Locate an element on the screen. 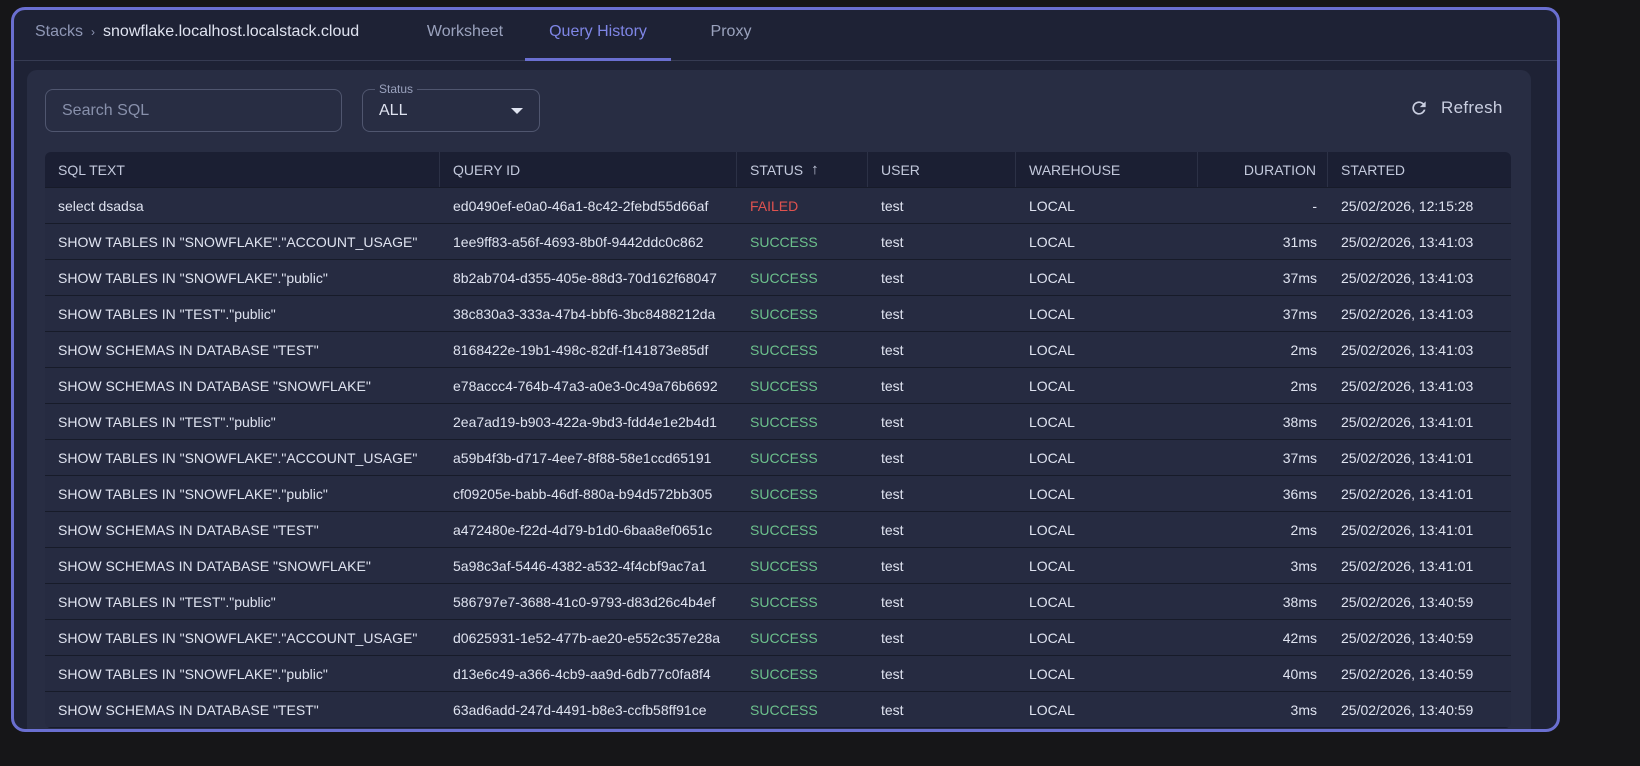 This screenshot has width=1640, height=766. col-started: STARTED is located at coordinates (1419, 169).